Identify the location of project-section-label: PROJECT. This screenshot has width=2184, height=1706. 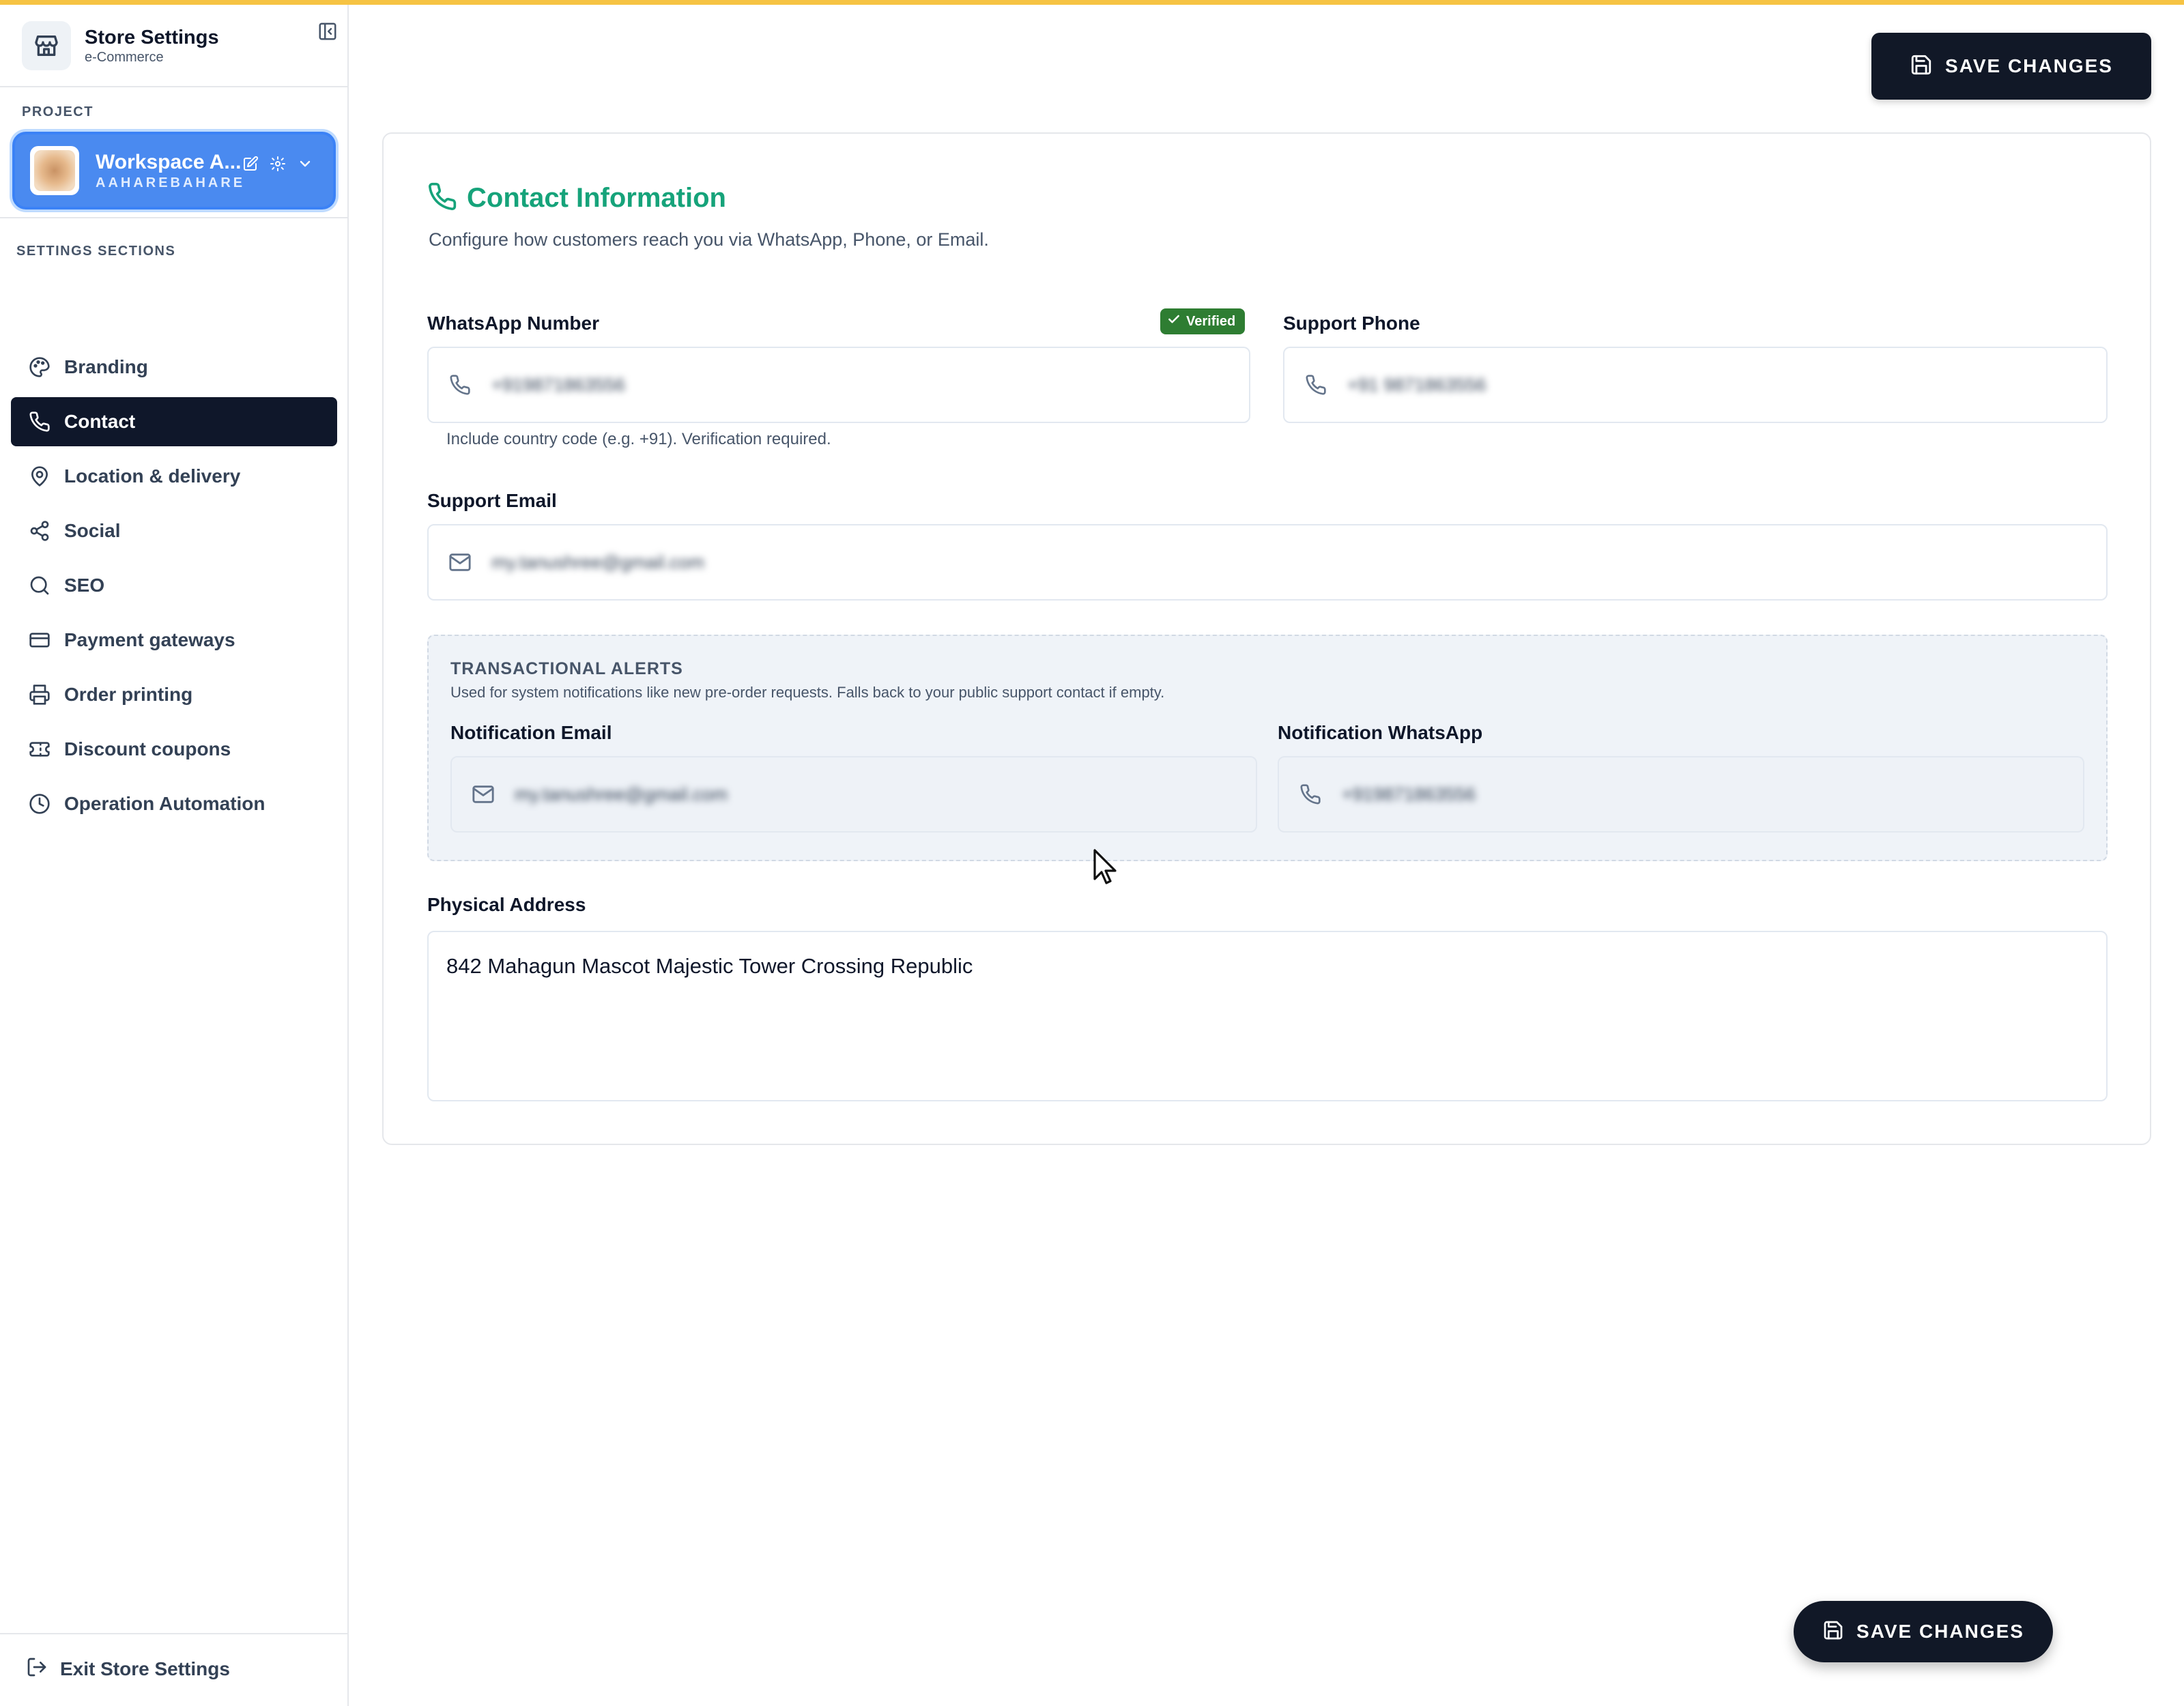
(58, 111).